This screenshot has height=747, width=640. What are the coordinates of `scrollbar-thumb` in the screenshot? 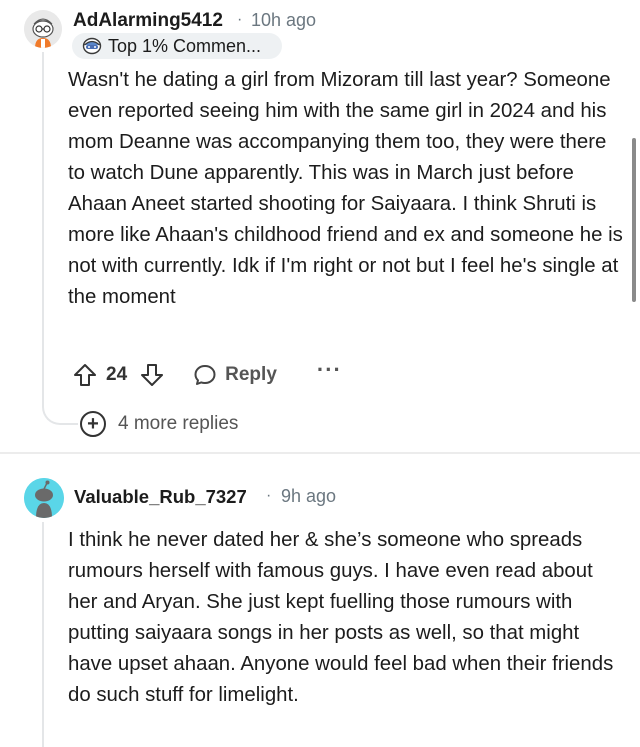 It's located at (634, 220).